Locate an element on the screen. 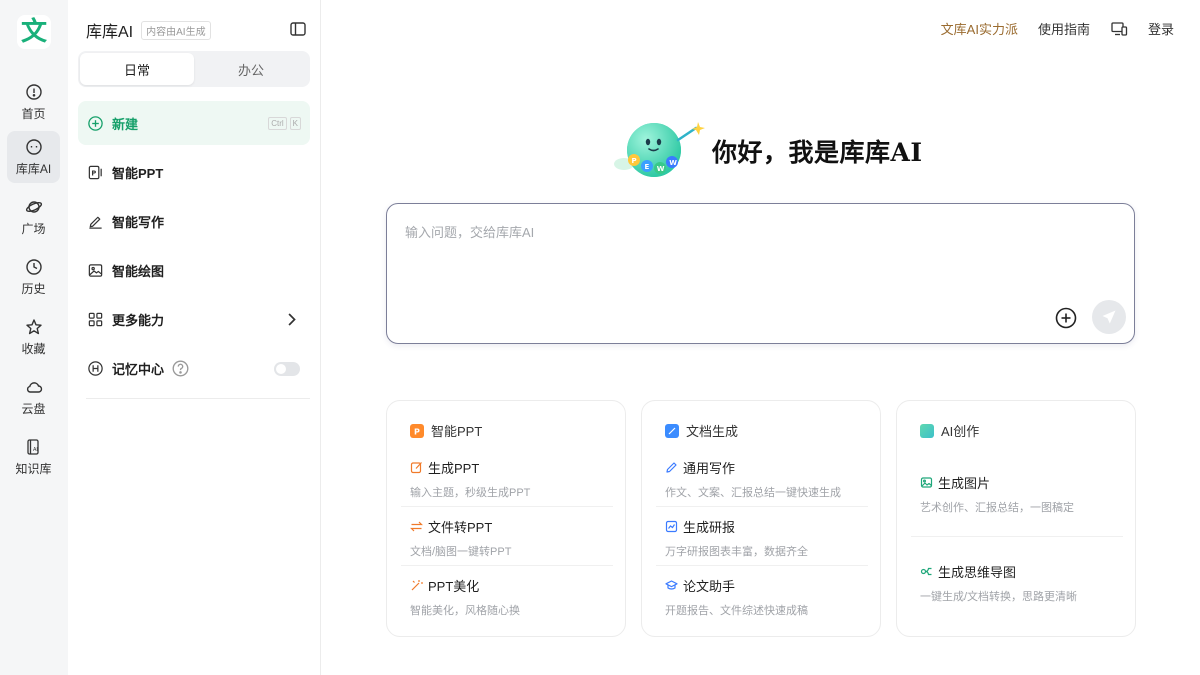 This screenshot has height=675, width=1200. feature-generate-image: 生成图片 艺术创作、汇报总结，一图稿定 is located at coordinates (1017, 502).